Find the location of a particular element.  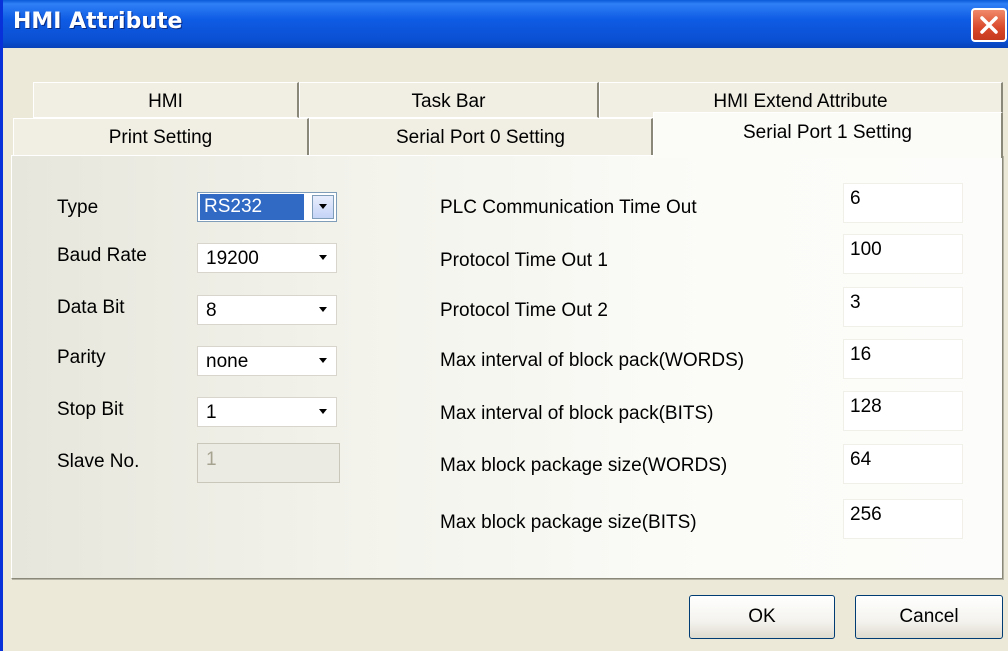

stop-bit-value: 1 is located at coordinates (211, 412).